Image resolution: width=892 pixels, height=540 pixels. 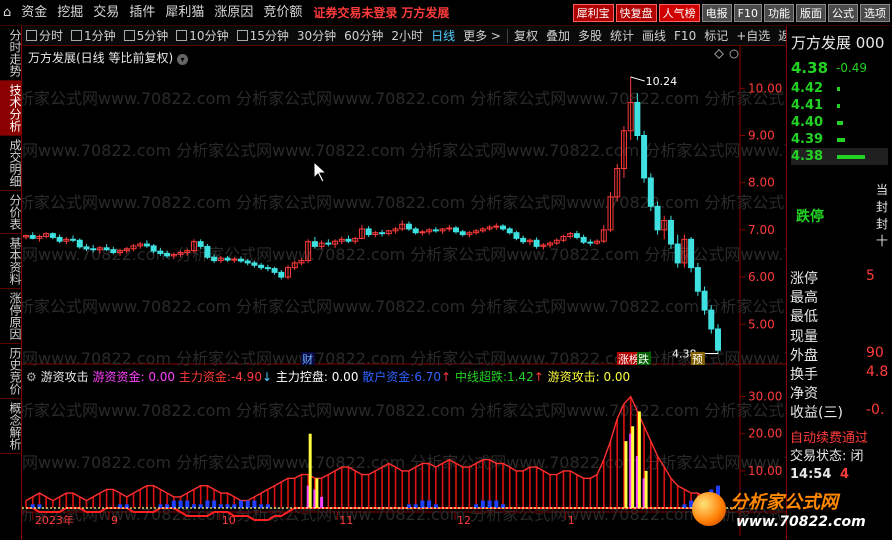 I want to click on settings-gear-icon: ⚙, so click(x=31, y=377).